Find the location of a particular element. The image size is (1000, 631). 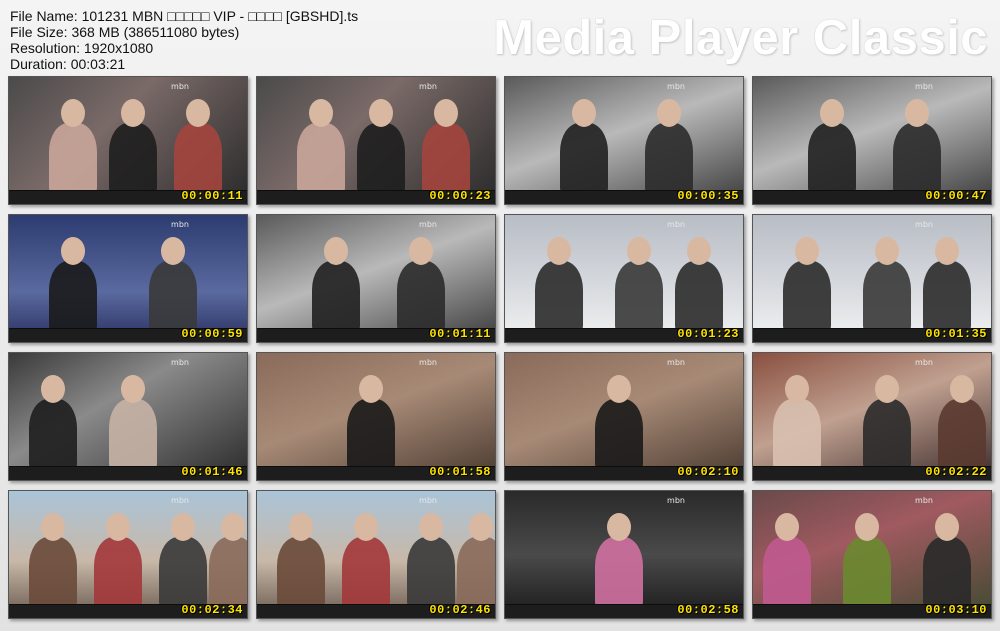

thumbnail: mbn 00:00:59 is located at coordinates (128, 278).